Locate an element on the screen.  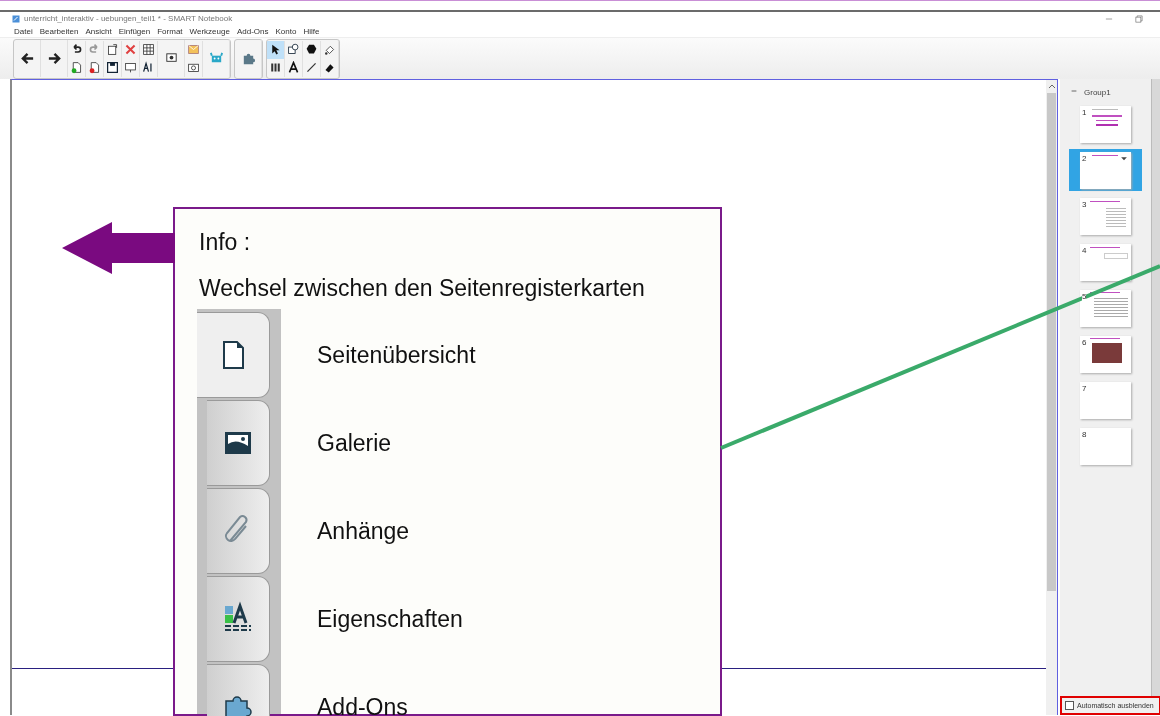
page-number: 8 is located at coordinates (1084, 434).